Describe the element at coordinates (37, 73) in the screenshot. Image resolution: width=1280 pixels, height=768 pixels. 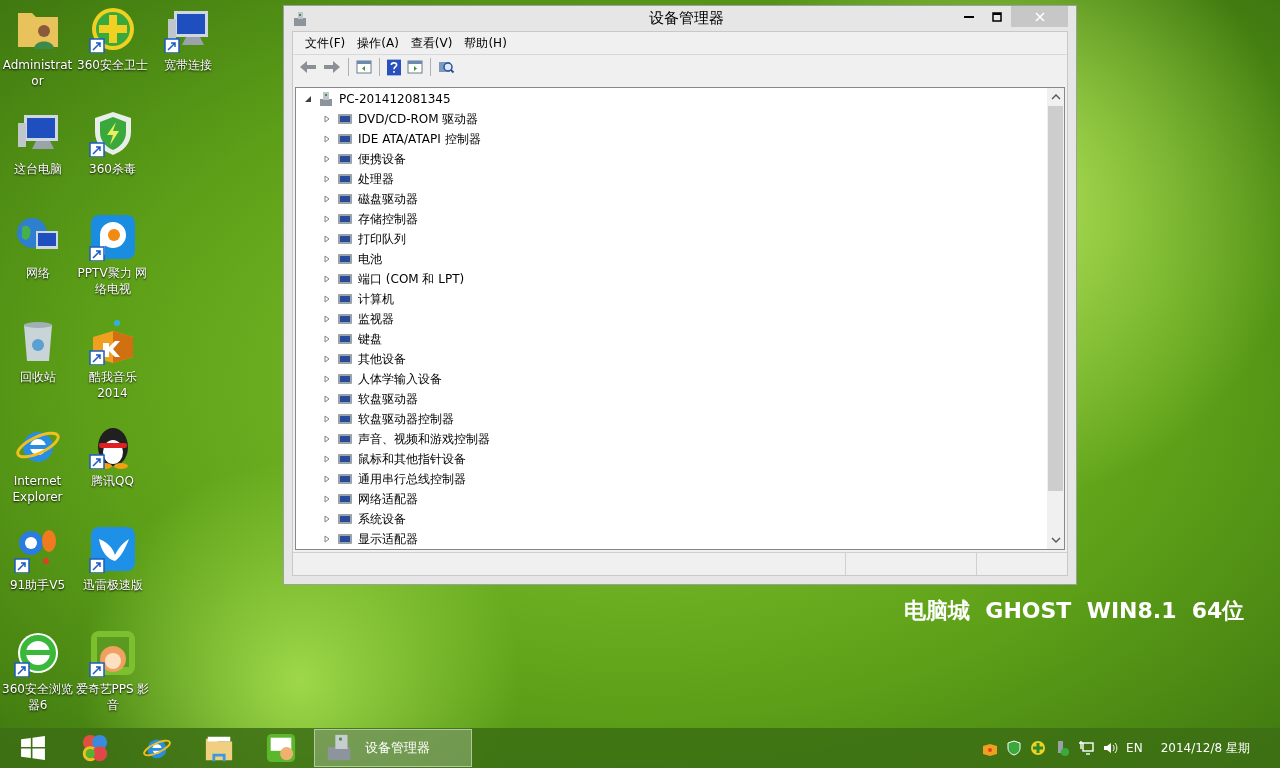
I see `icon-label: Administrator` at that location.